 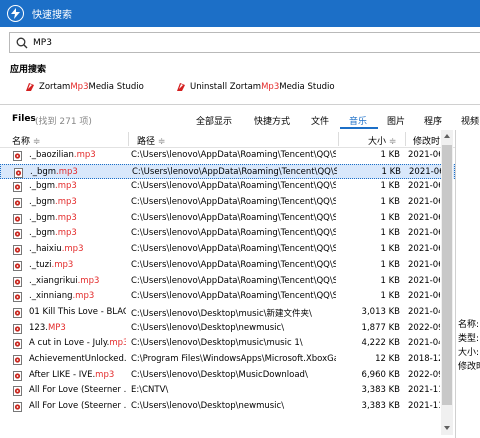 What do you see at coordinates (26, 140) in the screenshot?
I see `column-header-name: 名称 ≑` at bounding box center [26, 140].